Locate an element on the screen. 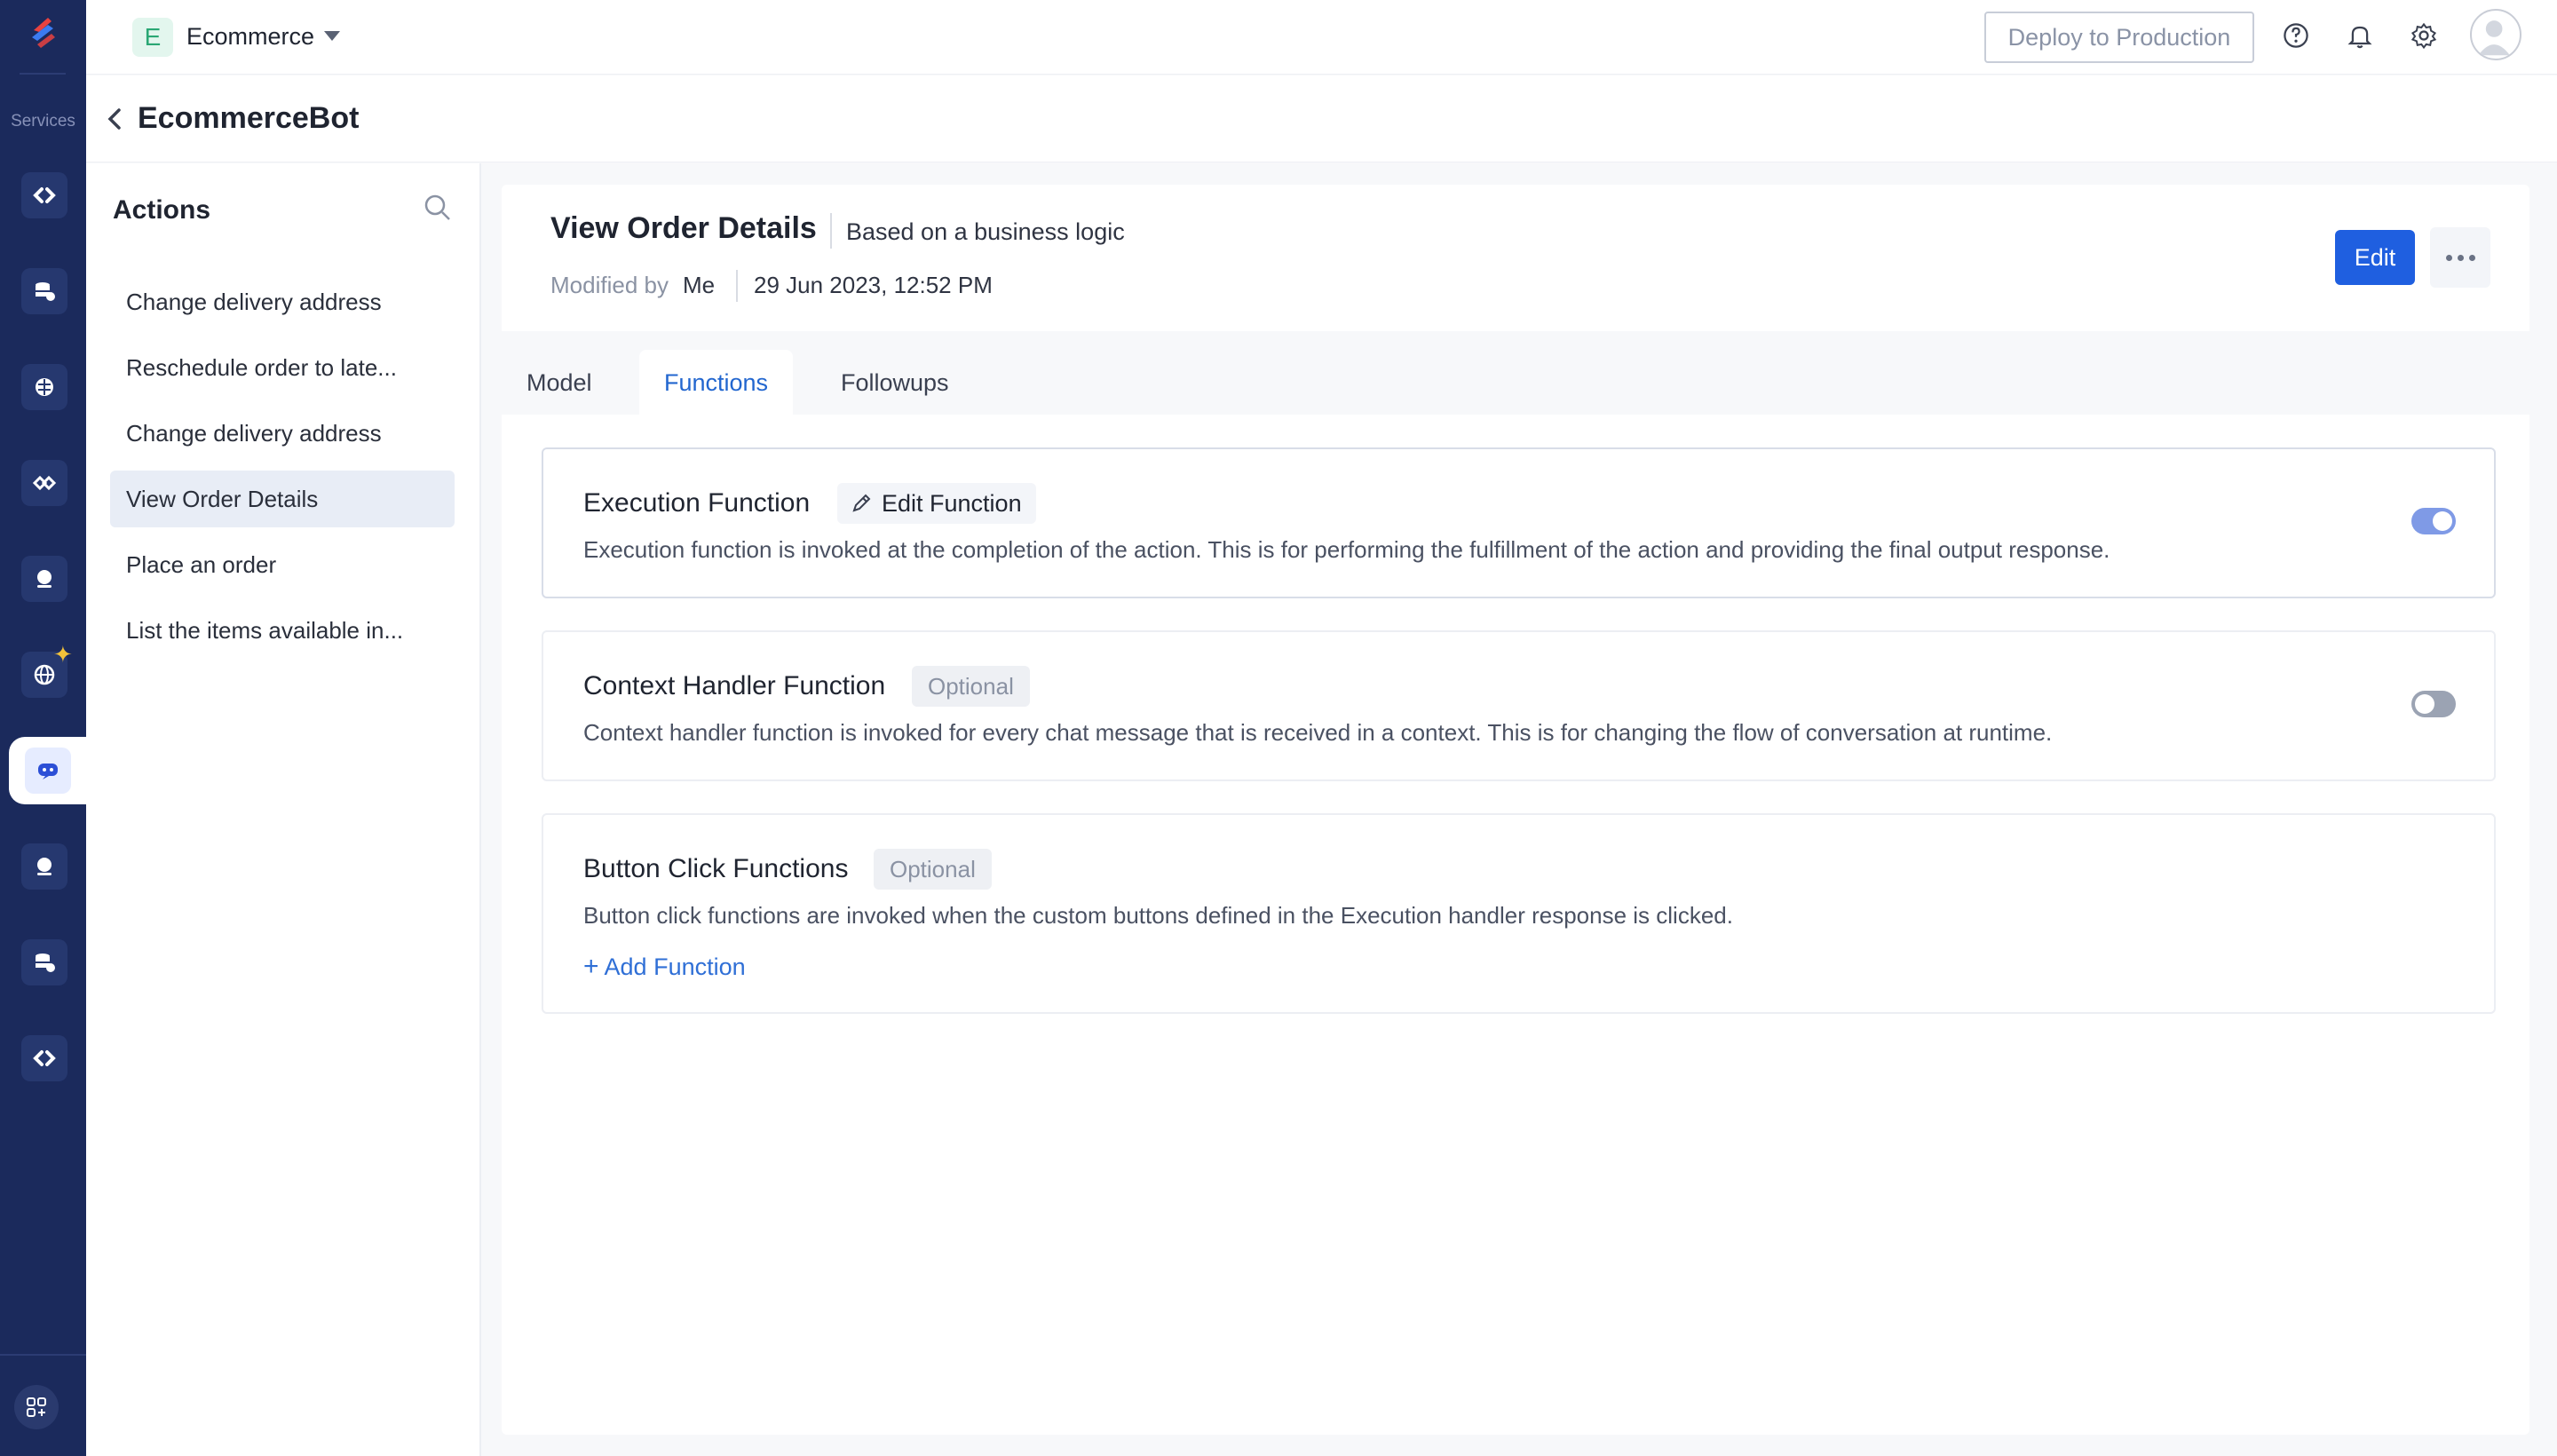 The image size is (2557, 1456). rail-chat-agent-2-icon is located at coordinates (44, 866).